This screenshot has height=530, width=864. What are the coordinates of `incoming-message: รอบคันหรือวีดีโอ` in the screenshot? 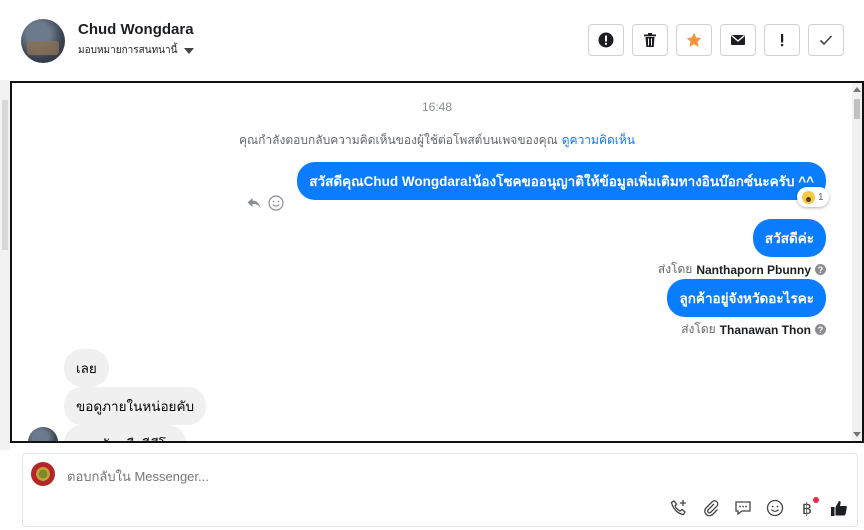 It's located at (125, 433).